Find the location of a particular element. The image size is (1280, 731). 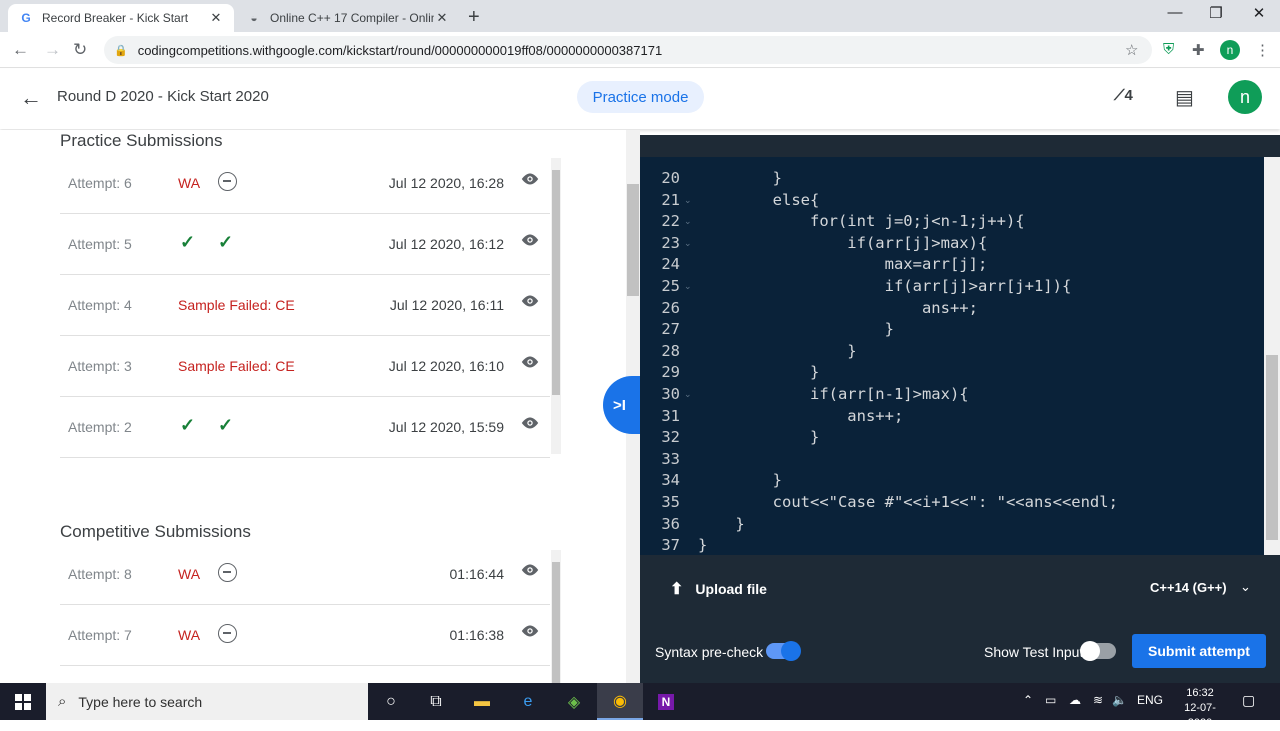

trend-indicator: ⟋4 is located at coordinates (1123, 95).